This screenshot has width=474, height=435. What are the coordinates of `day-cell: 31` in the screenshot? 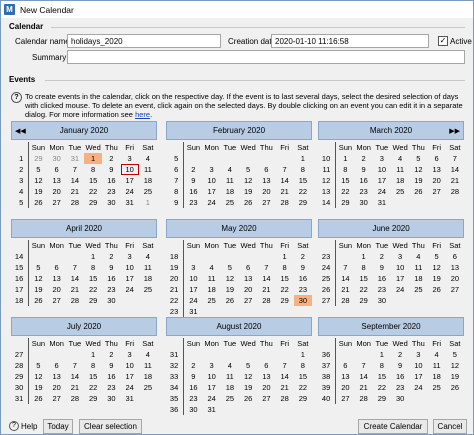 It's located at (193, 311).